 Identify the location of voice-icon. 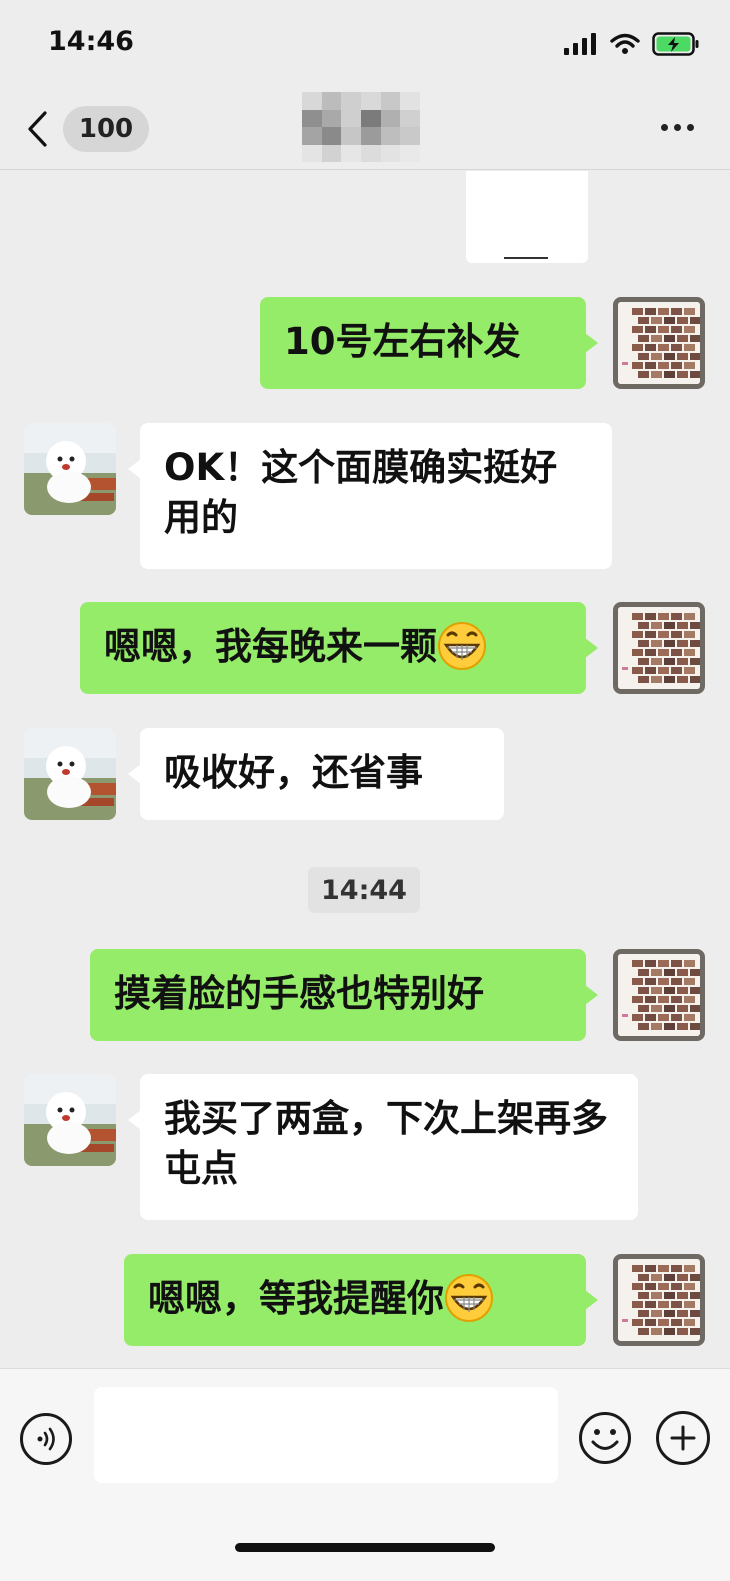
(46, 1439).